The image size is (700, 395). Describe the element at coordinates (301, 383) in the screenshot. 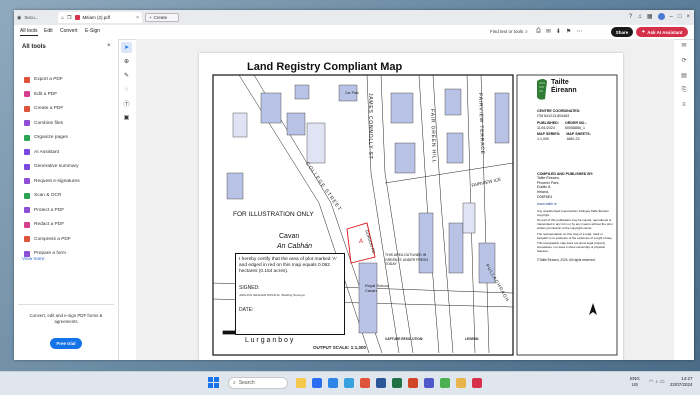

I see `folder-app-icon` at that location.